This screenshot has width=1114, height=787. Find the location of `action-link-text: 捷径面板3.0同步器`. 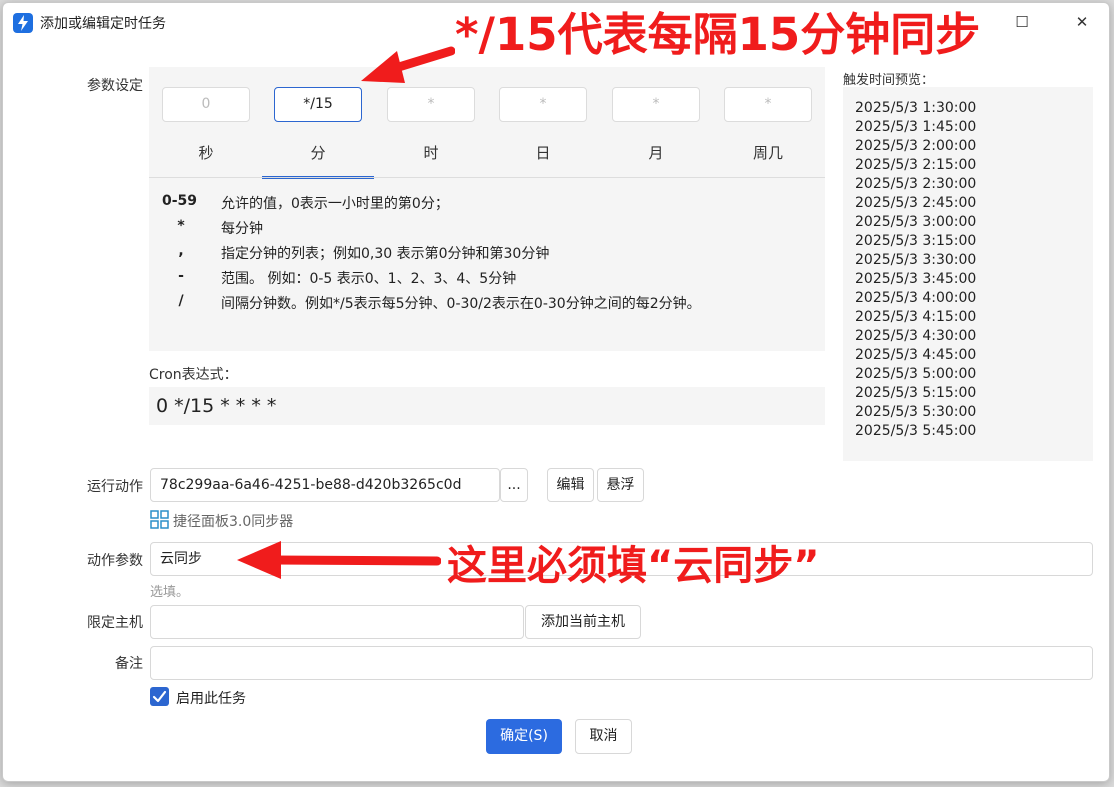

action-link-text: 捷径面板3.0同步器 is located at coordinates (233, 521).